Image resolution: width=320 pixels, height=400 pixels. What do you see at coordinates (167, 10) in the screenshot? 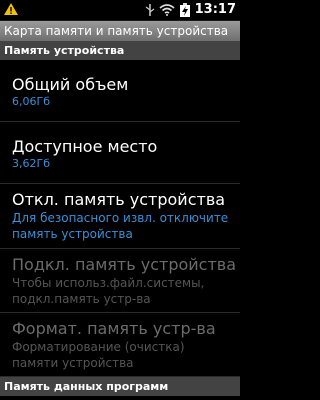
I see `wifi-icon` at bounding box center [167, 10].